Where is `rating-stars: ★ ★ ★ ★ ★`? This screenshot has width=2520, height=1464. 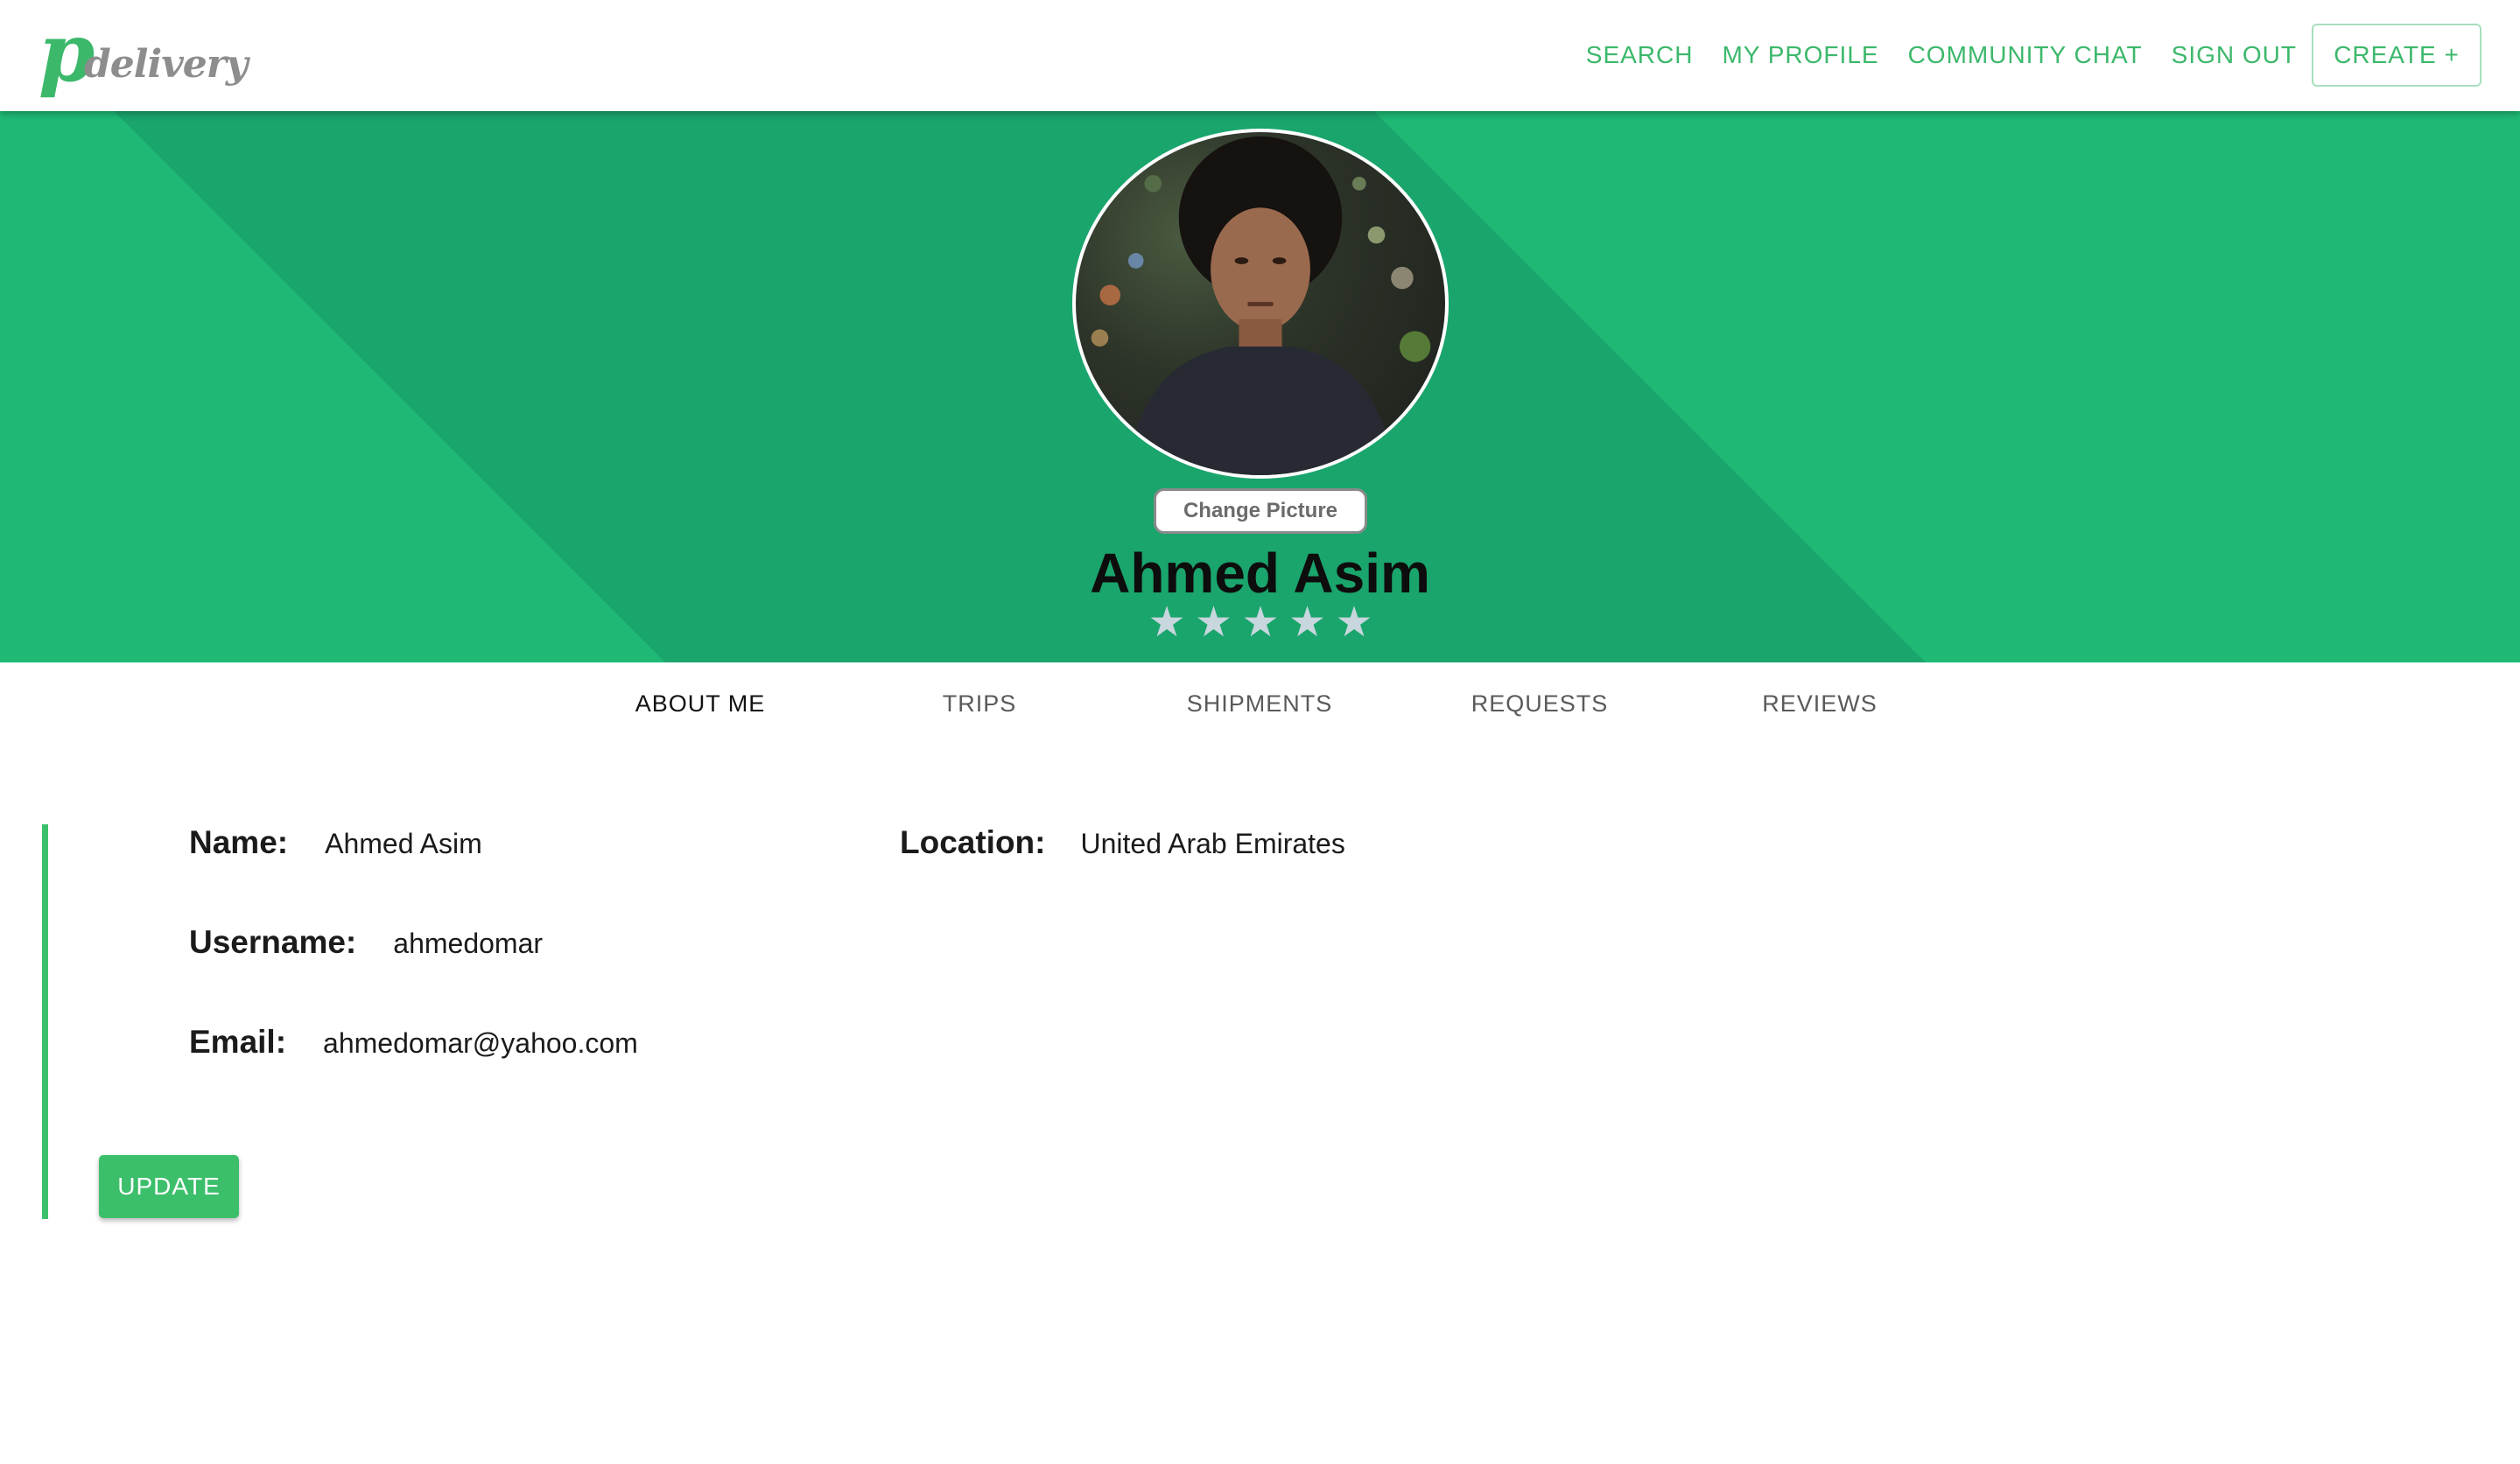 rating-stars: ★ ★ ★ ★ ★ is located at coordinates (1260, 625).